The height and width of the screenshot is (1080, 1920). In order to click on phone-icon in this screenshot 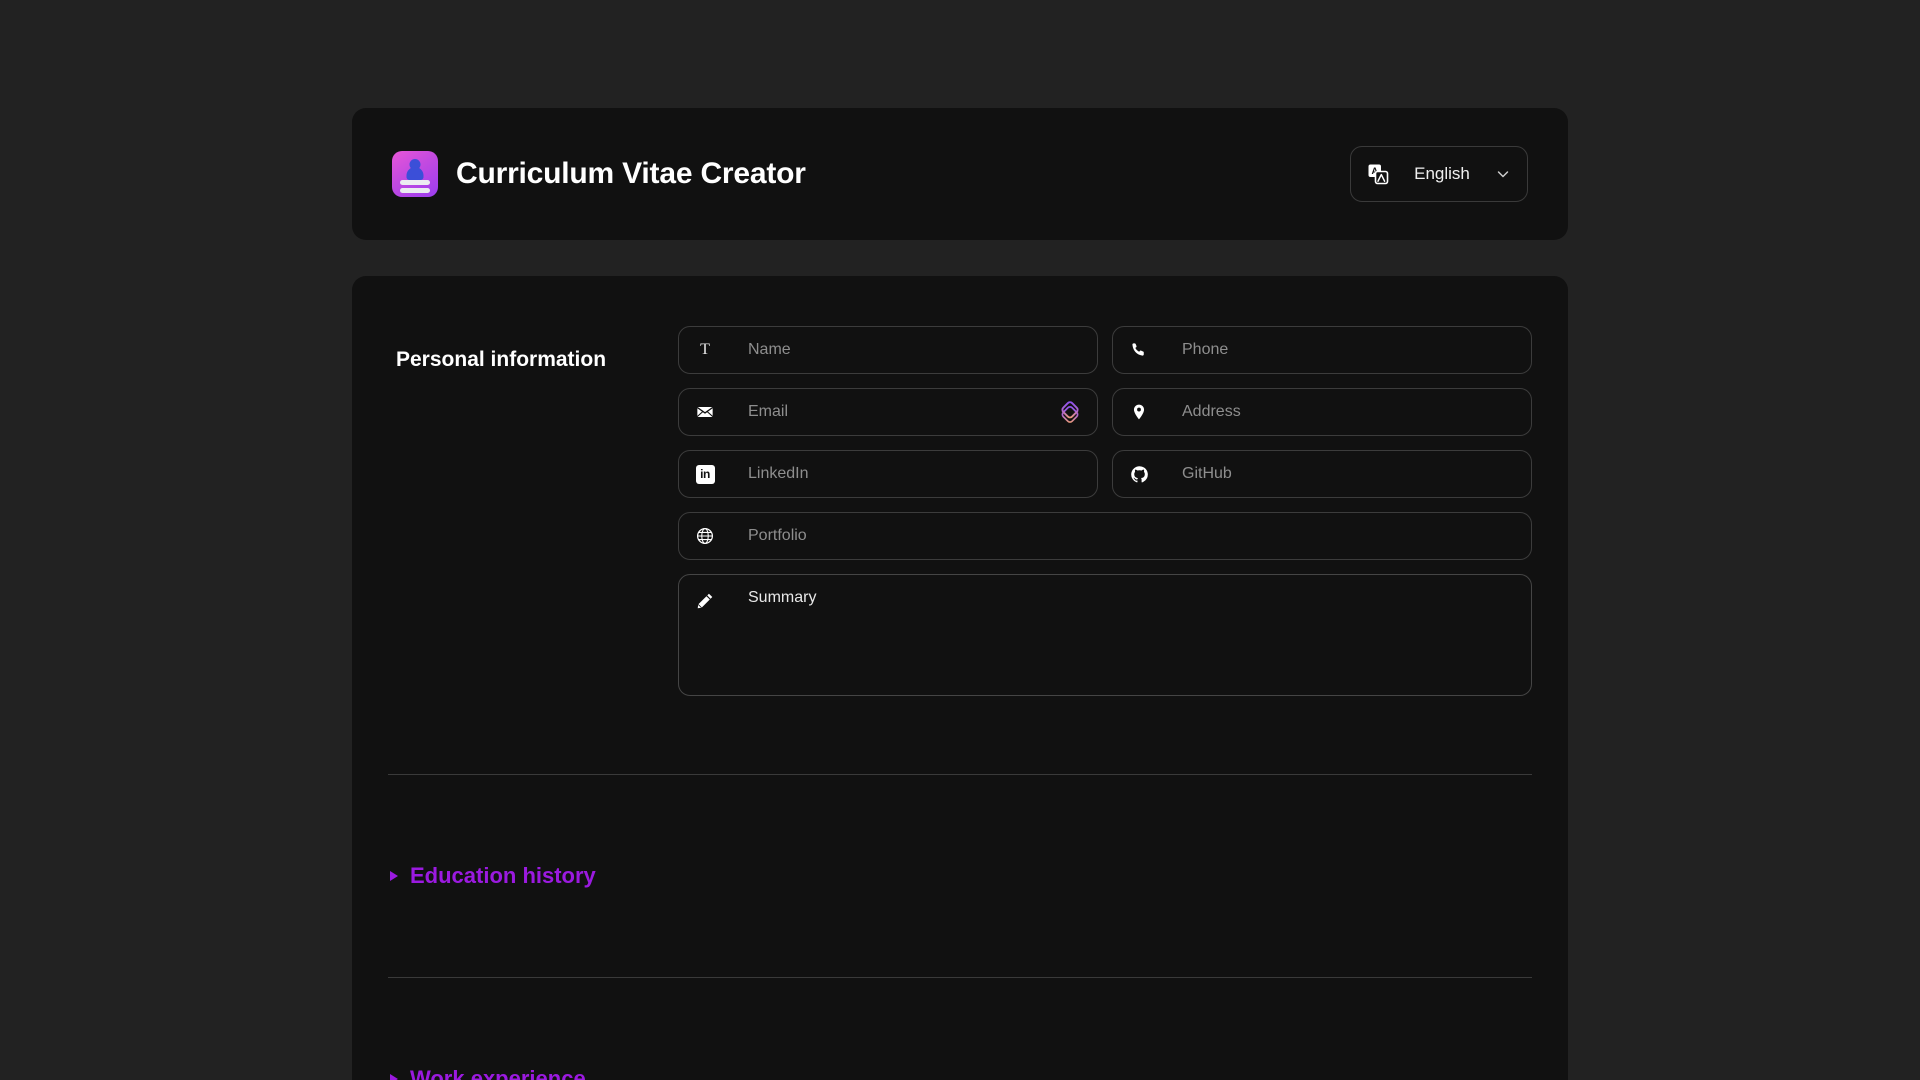, I will do `click(1139, 350)`.